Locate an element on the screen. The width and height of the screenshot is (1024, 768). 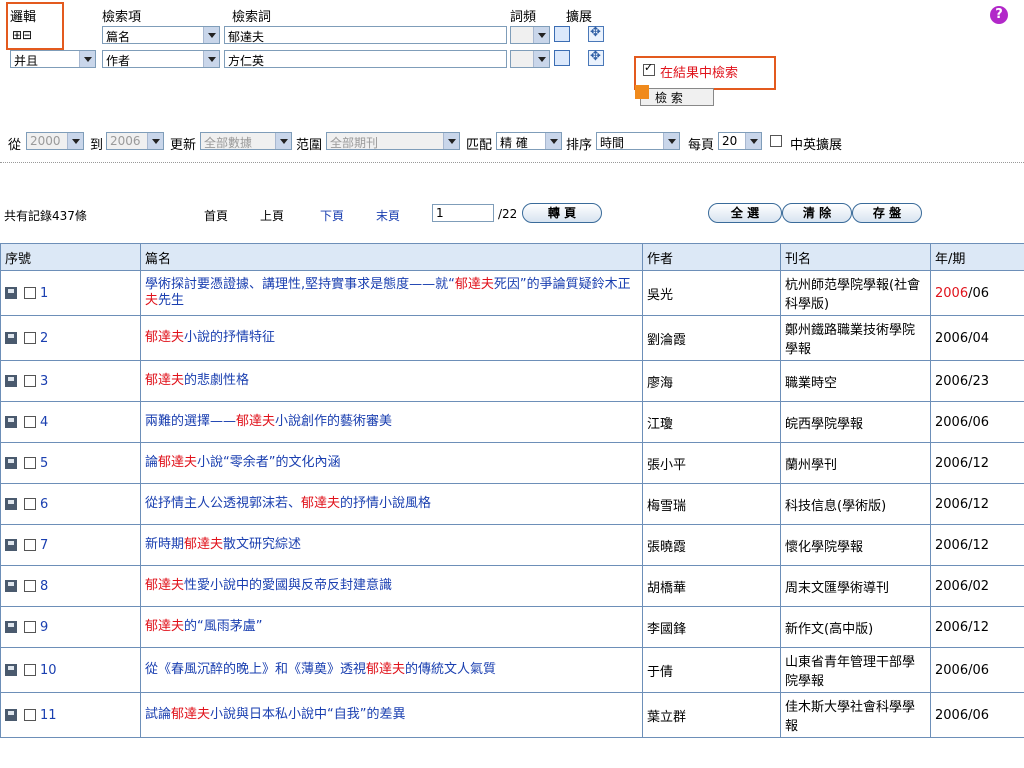
row-title-cell: 從抒情主人公透視郭沫若、郁達夫的抒情小說風格 is located at coordinates (391, 504).